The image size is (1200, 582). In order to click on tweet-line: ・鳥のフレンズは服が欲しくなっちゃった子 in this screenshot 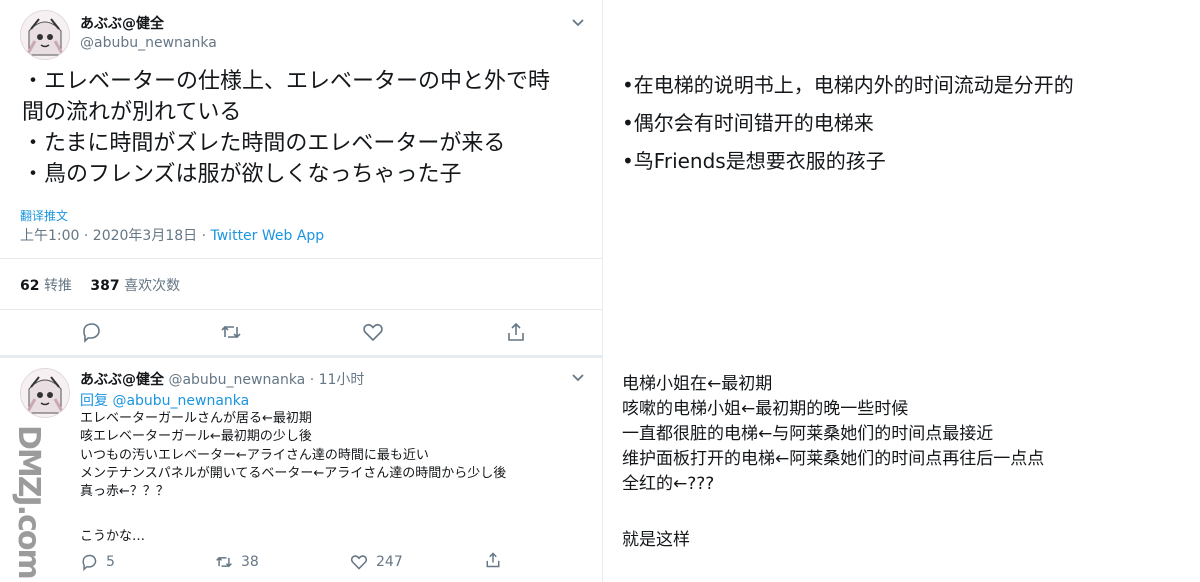, I will do `click(242, 174)`.